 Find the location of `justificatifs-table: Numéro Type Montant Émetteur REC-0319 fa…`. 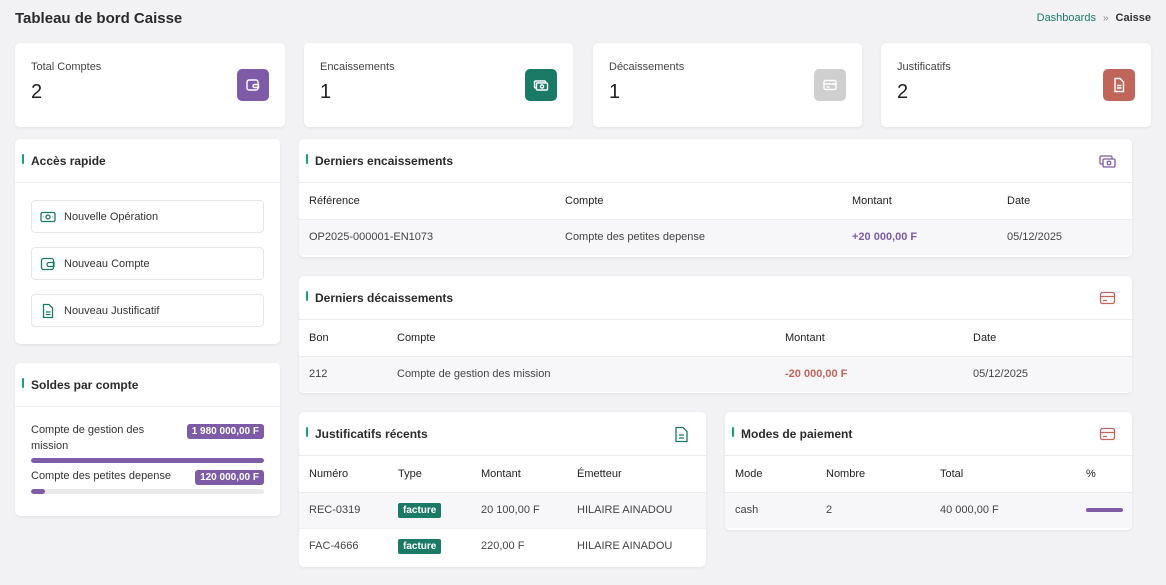

justificatifs-table: Numéro Type Montant Émetteur REC-0319 fa… is located at coordinates (502, 510).